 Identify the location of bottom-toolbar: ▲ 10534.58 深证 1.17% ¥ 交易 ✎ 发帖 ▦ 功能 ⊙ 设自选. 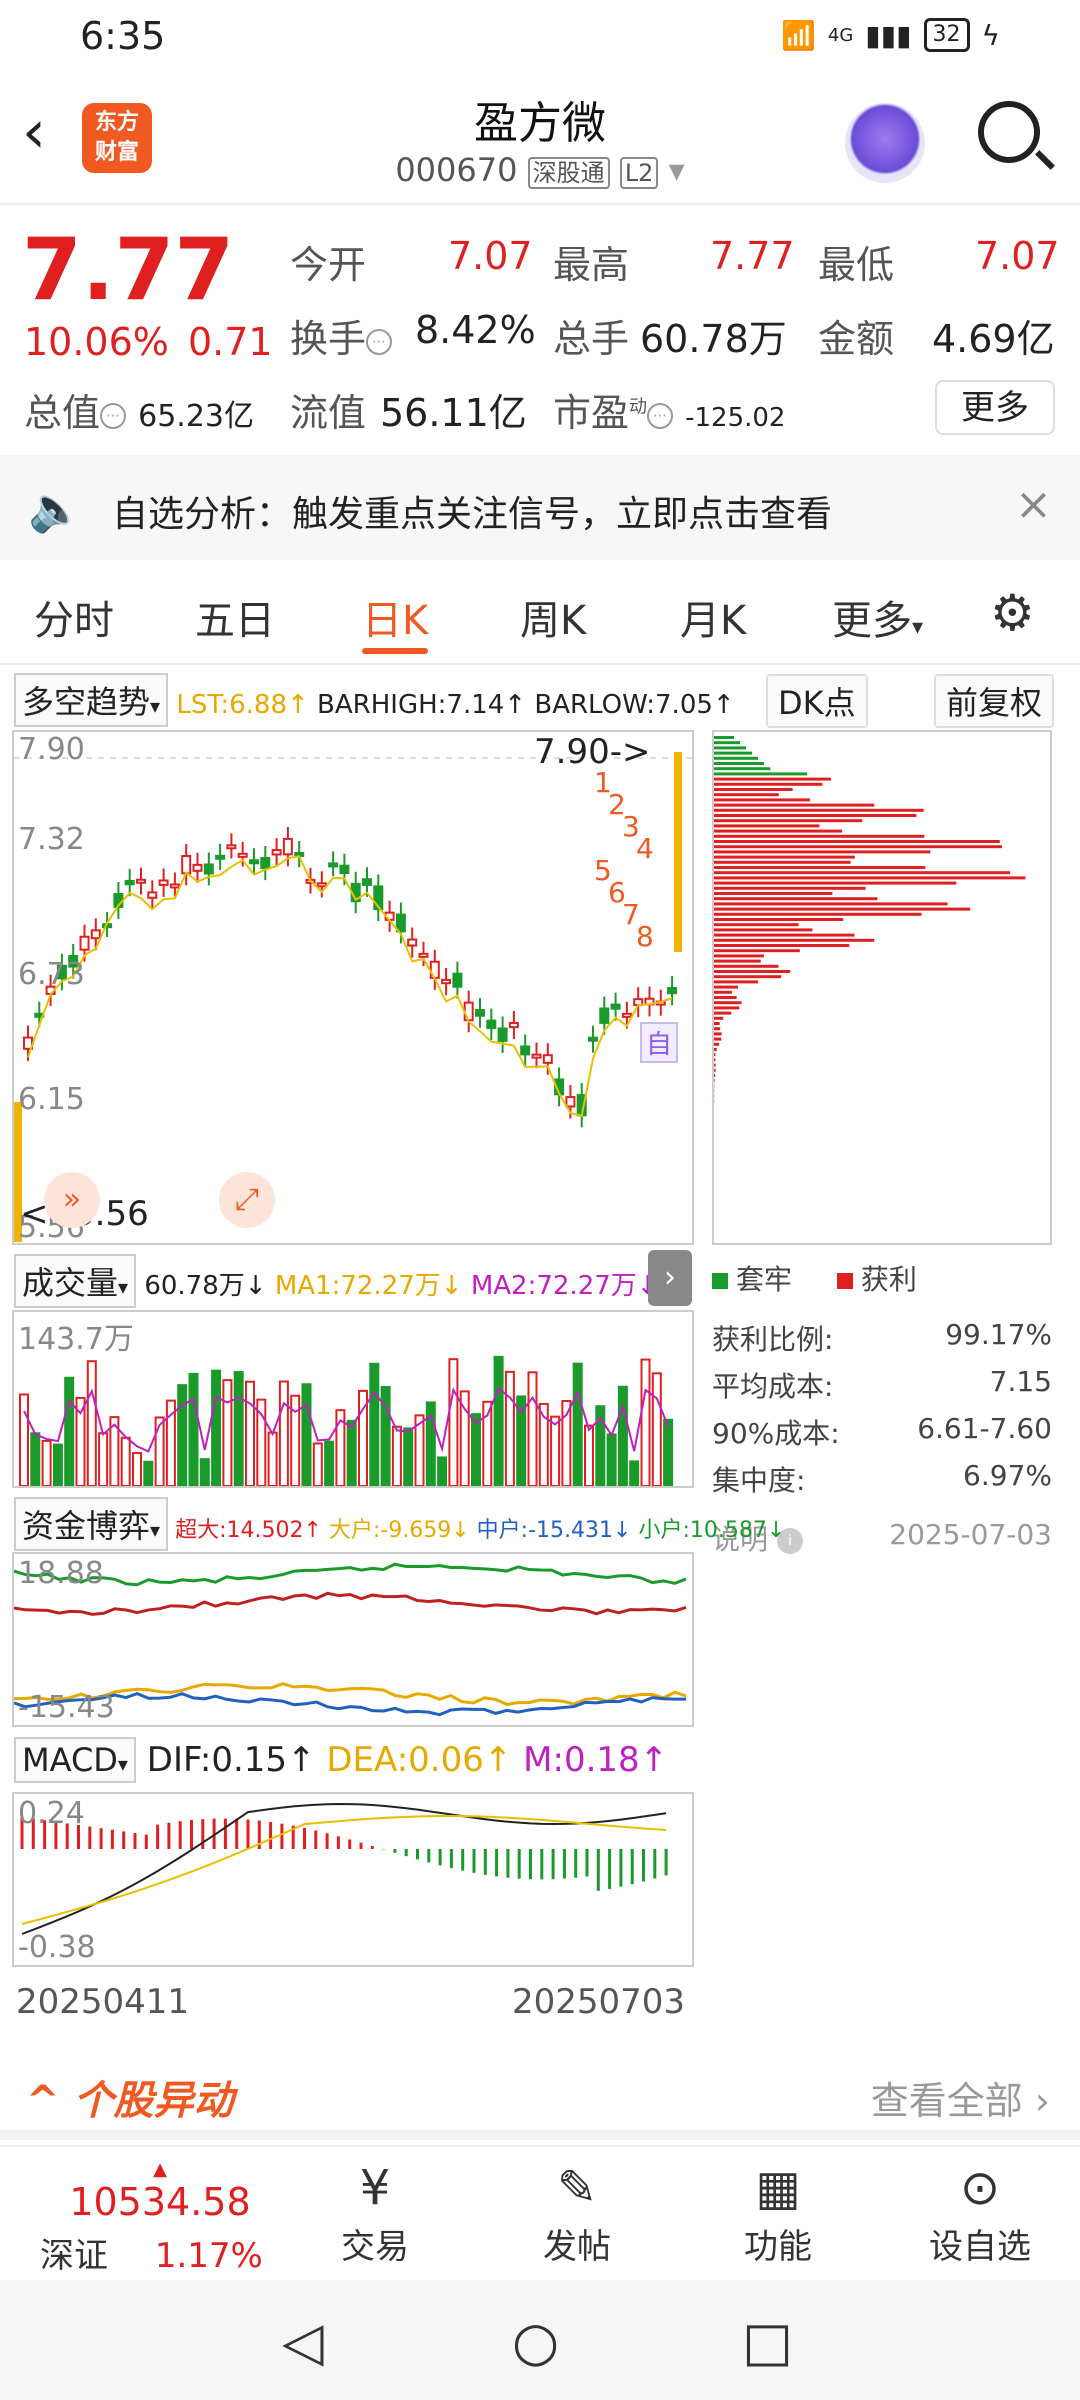
(540, 2212).